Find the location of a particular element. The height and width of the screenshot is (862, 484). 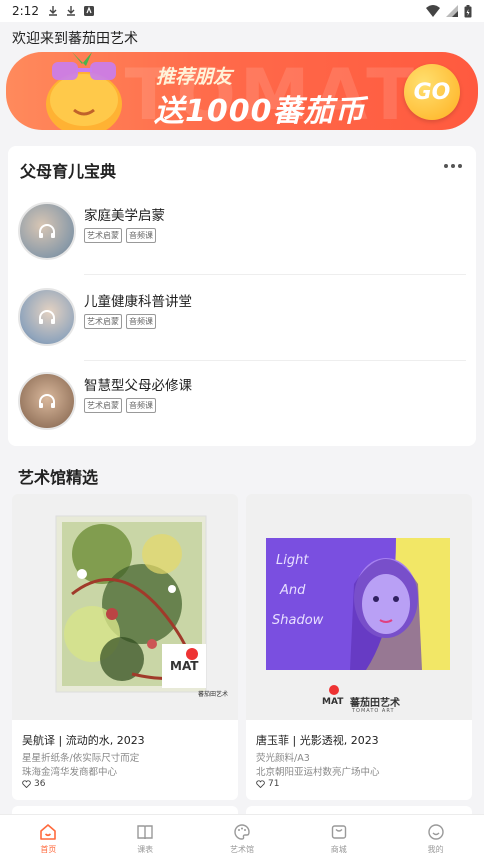

svg-text: Light is located at coordinates (292, 560).